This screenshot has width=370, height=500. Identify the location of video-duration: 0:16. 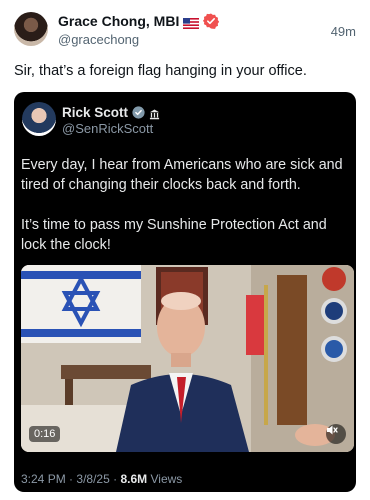
(45, 434).